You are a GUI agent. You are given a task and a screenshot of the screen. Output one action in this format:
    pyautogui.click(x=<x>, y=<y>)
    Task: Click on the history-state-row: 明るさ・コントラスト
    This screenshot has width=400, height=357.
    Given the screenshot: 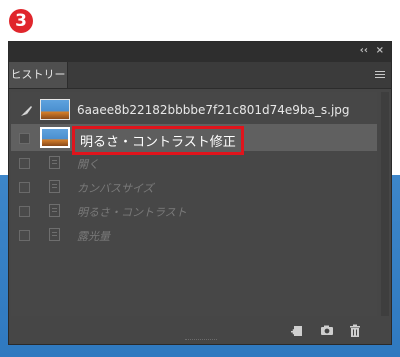 What is the action you would take?
    pyautogui.click(x=194, y=211)
    